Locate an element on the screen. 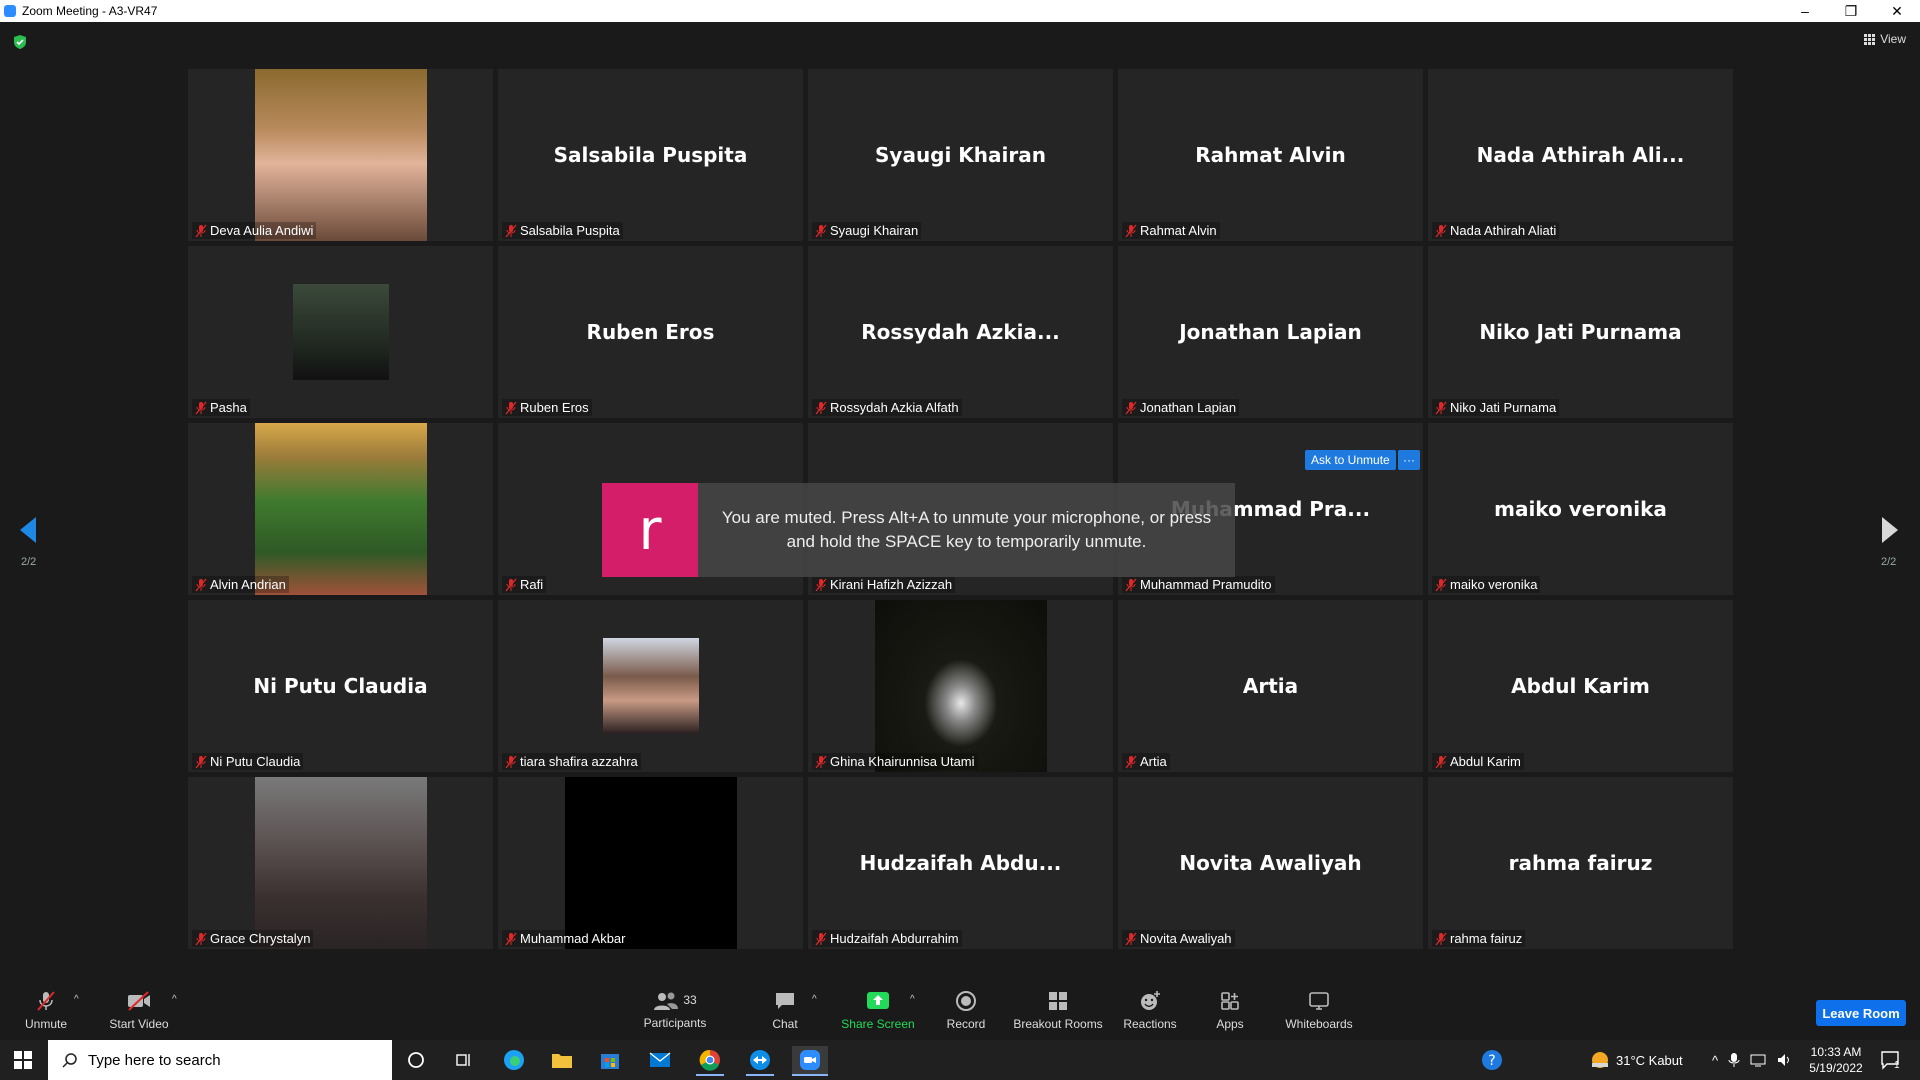 The height and width of the screenshot is (1080, 1920). encryption-shield-icon is located at coordinates (20, 42).